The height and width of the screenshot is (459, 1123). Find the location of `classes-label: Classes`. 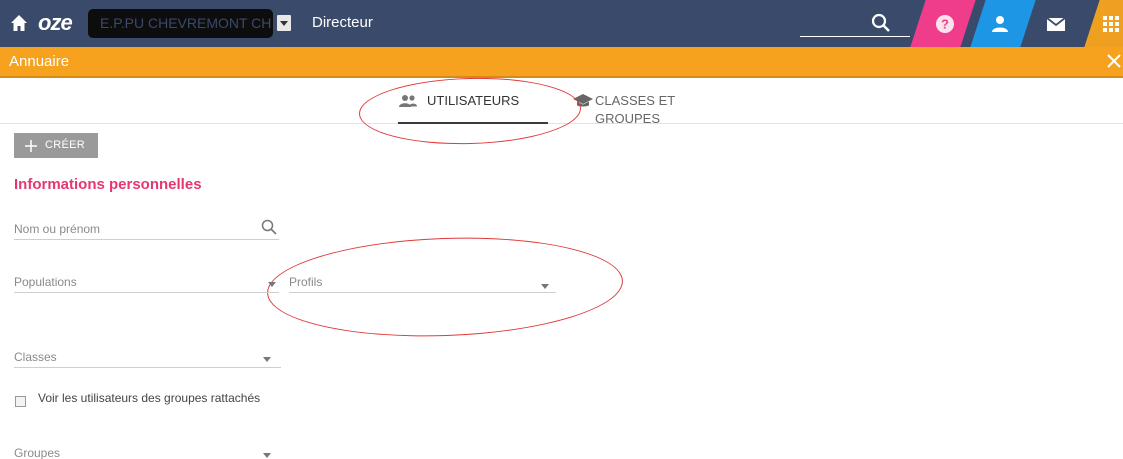

classes-label: Classes is located at coordinates (35, 357).